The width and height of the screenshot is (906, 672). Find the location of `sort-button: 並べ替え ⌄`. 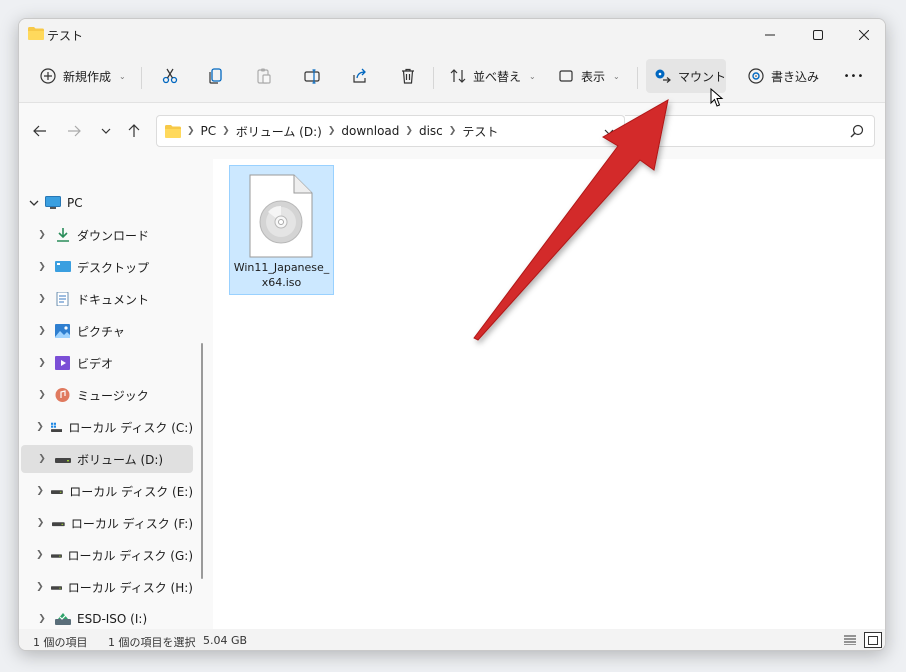

sort-button: 並べ替え ⌄ is located at coordinates (491, 76).